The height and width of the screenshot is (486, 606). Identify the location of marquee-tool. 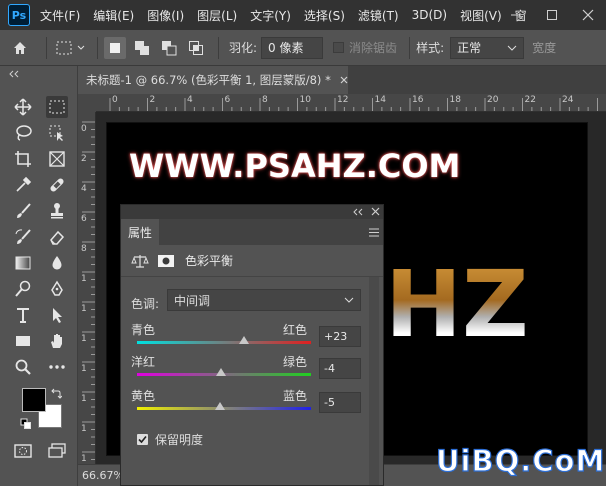
(57, 107).